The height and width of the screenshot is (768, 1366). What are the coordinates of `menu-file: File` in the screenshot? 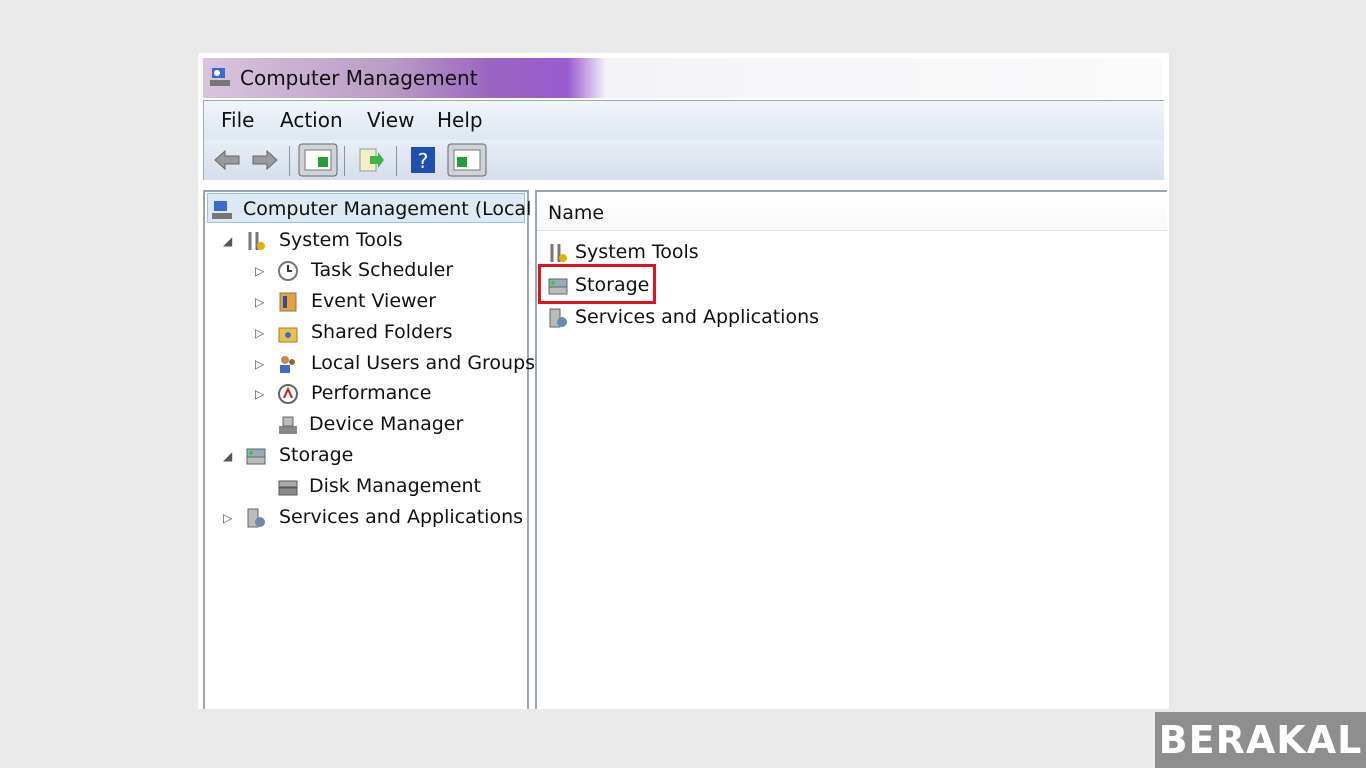 It's located at (237, 120).